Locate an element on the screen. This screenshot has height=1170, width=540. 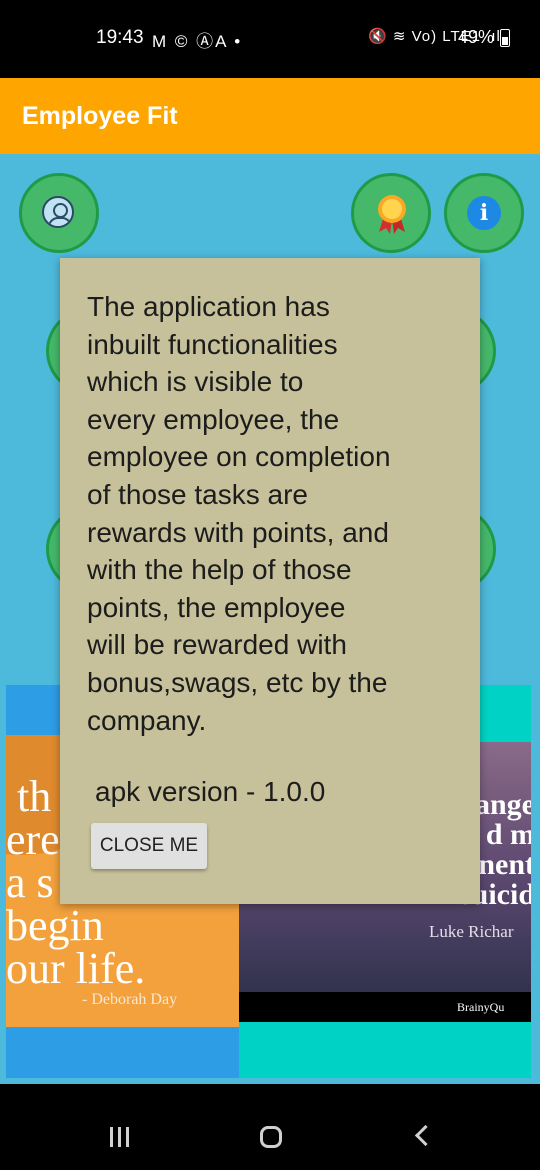
profile-button is located at coordinates (59, 213).